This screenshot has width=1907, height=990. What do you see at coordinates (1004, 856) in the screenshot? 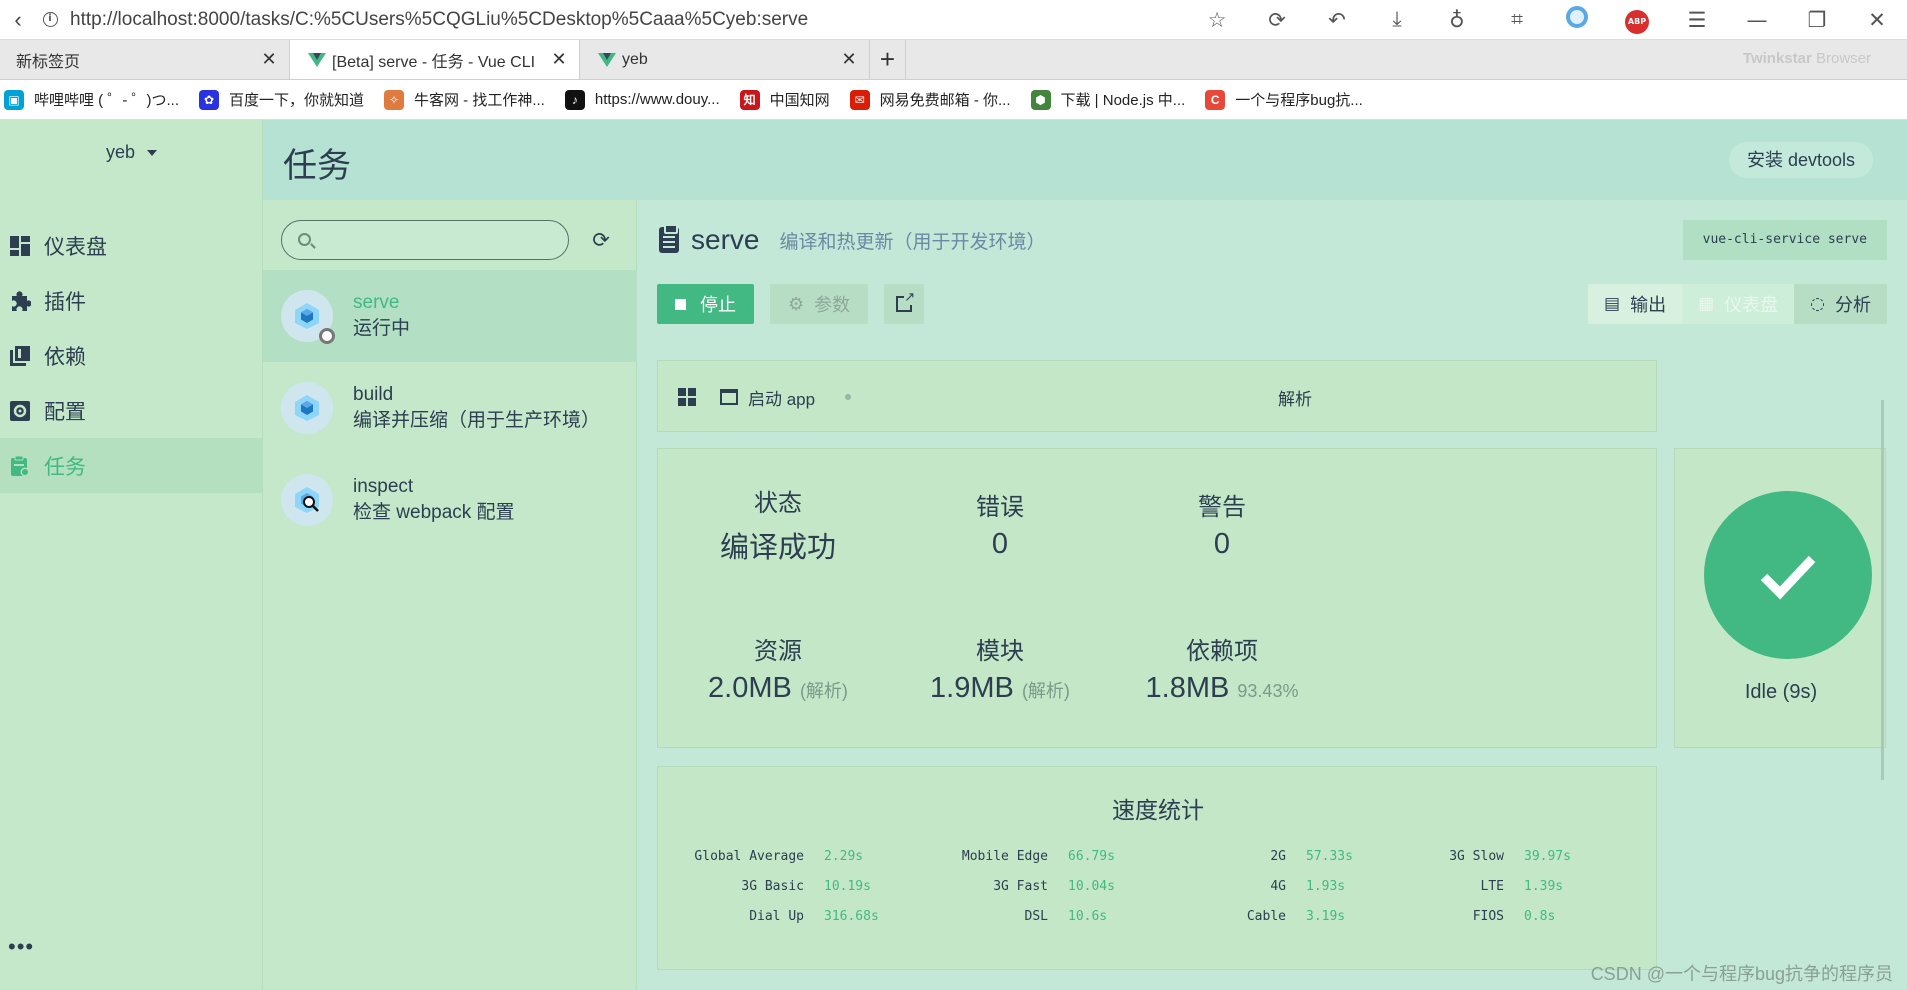
I see `speed-network-name: Mobile Edge` at bounding box center [1004, 856].